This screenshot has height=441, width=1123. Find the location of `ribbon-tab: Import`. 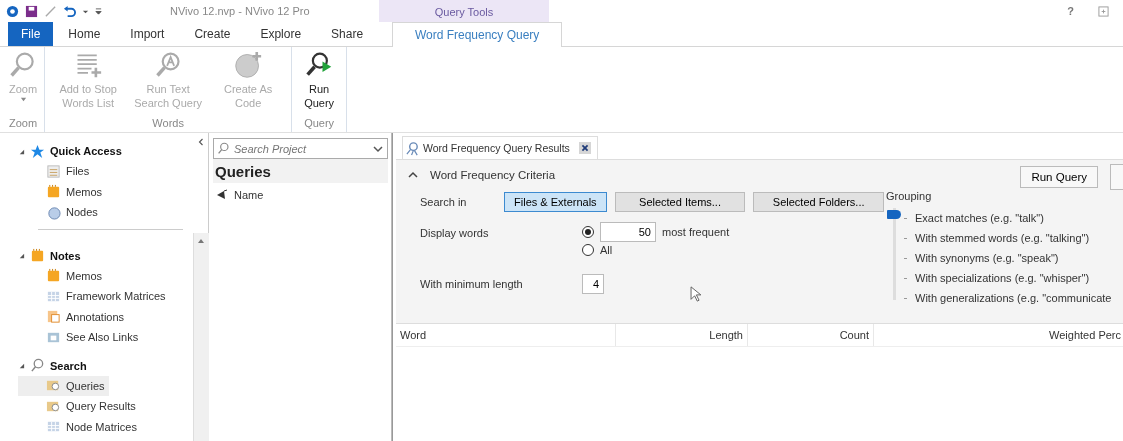

ribbon-tab: Import is located at coordinates (147, 34).